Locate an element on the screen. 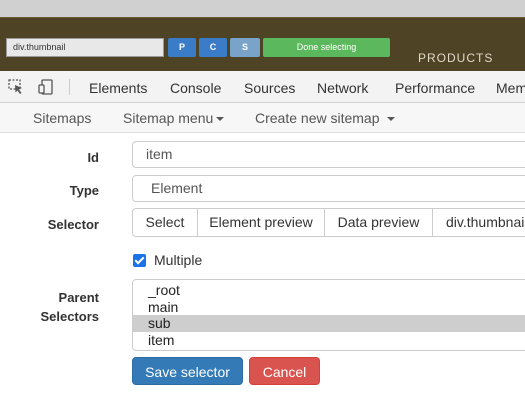 Image resolution: width=525 pixels, height=407 pixels. tab-elements: Elements is located at coordinates (118, 88).